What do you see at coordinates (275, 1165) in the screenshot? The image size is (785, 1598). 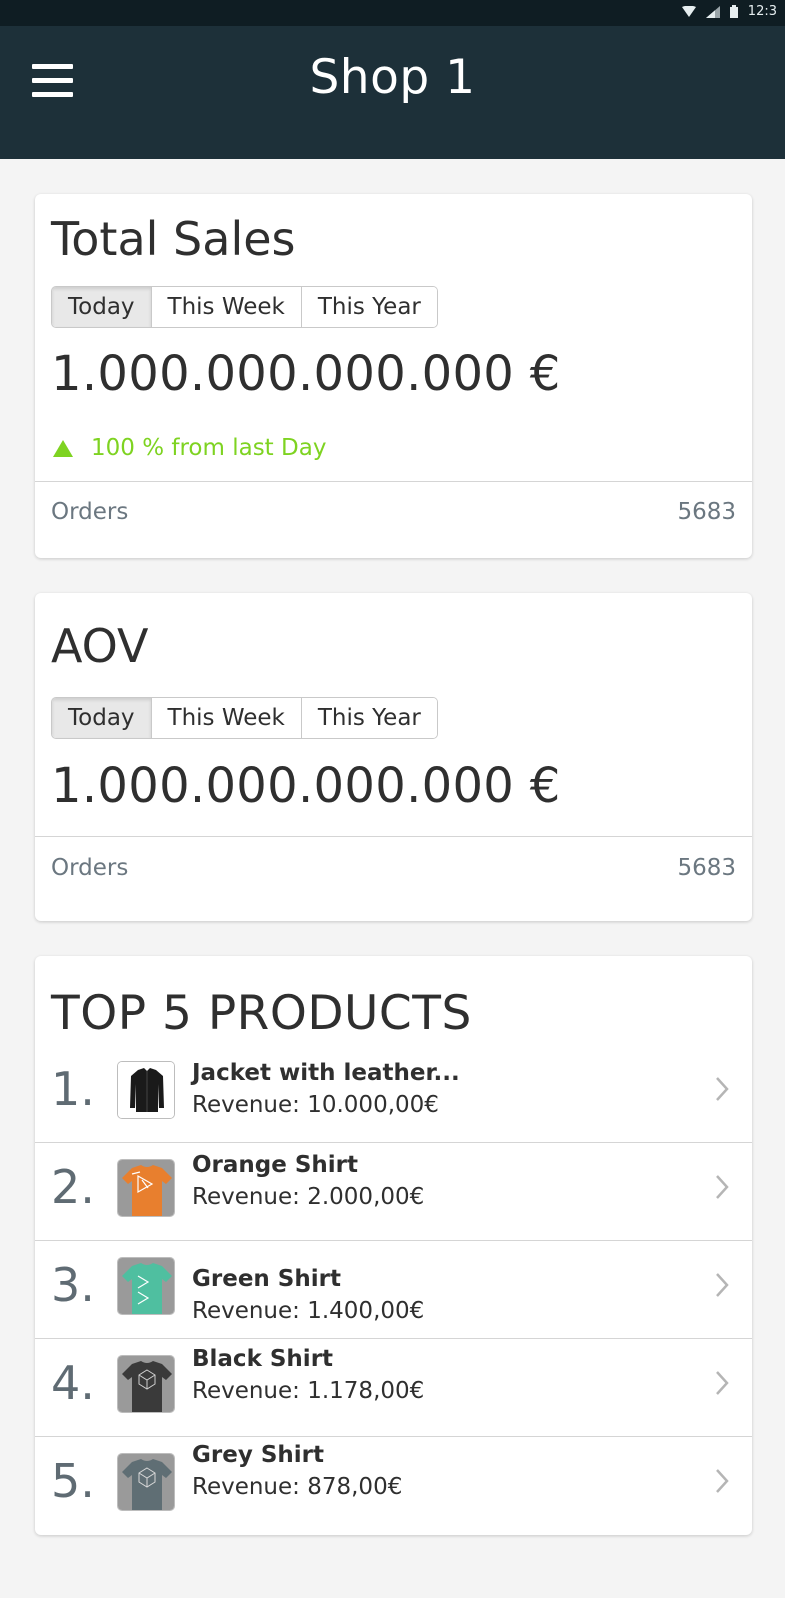 I see `product-name: Orange Shirt` at bounding box center [275, 1165].